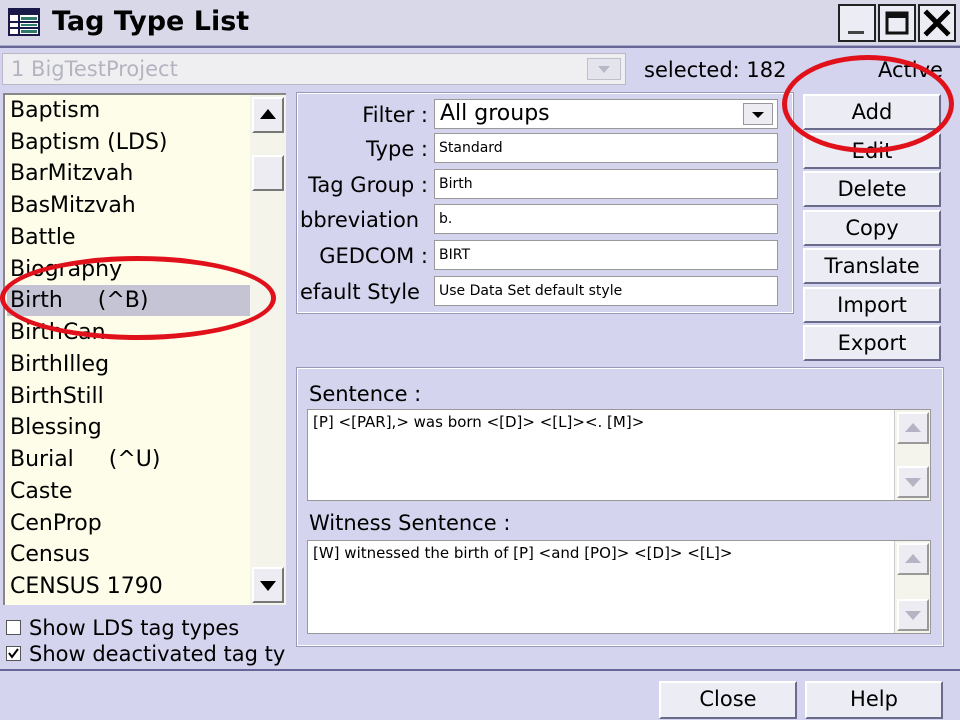 This screenshot has width=960, height=720. What do you see at coordinates (480, 23) in the screenshot?
I see `title-bar: Tag Type List` at bounding box center [480, 23].